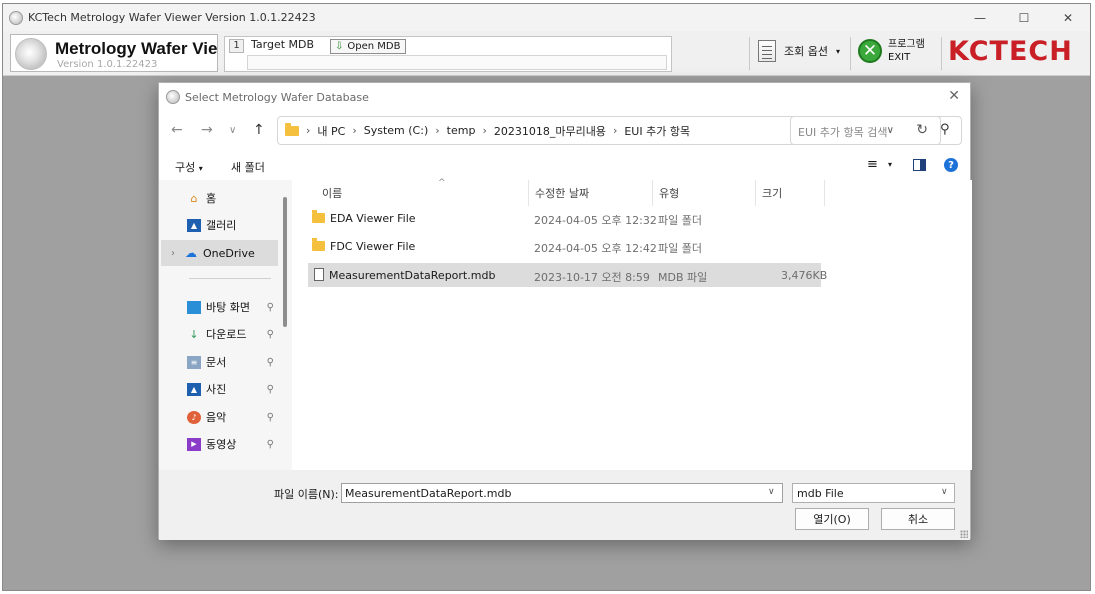 The width and height of the screenshot is (1095, 594). What do you see at coordinates (219, 444) in the screenshot?
I see `sidebar-item-videos: ▶ 동영상 ⚲` at bounding box center [219, 444].